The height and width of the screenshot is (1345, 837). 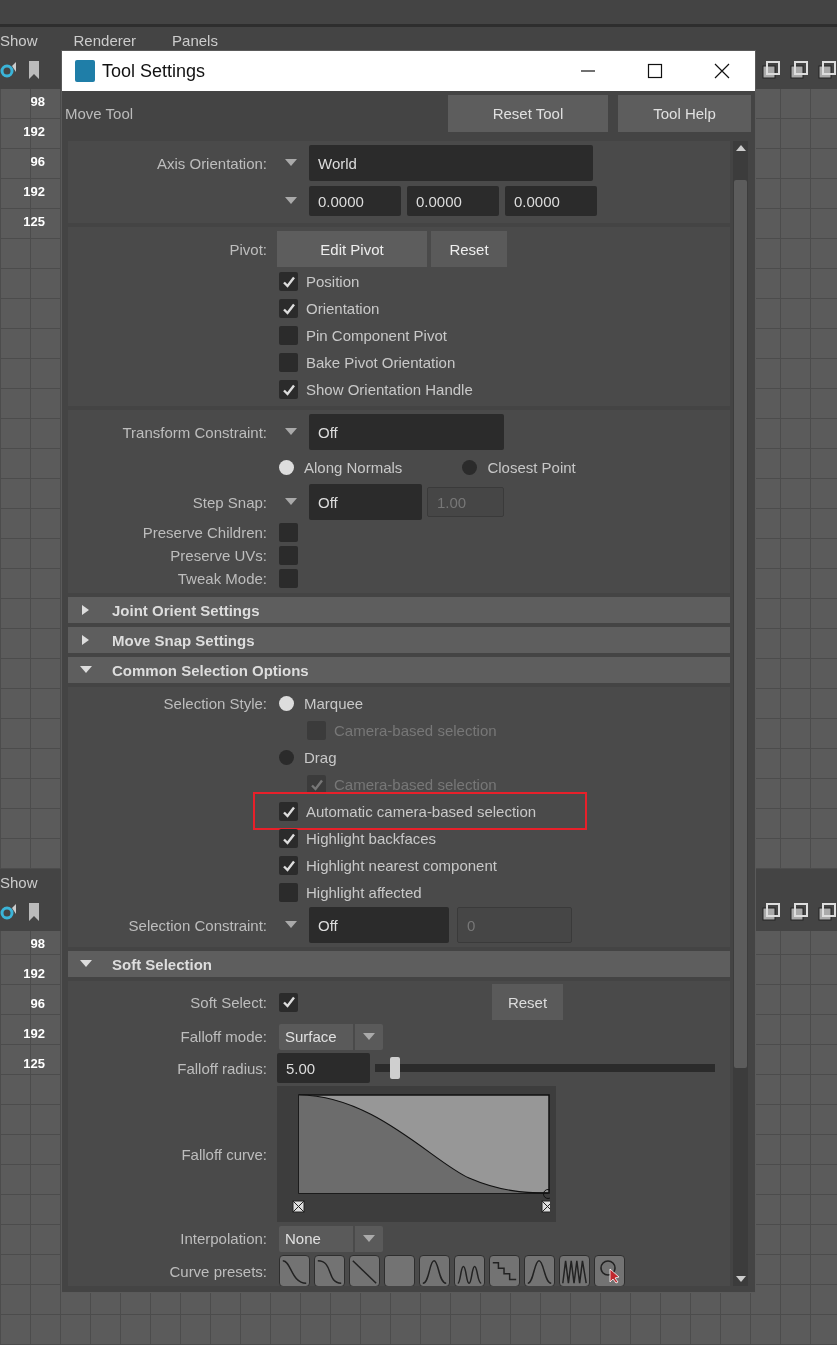 What do you see at coordinates (162, 964) in the screenshot?
I see `section-title: Soft Selection` at bounding box center [162, 964].